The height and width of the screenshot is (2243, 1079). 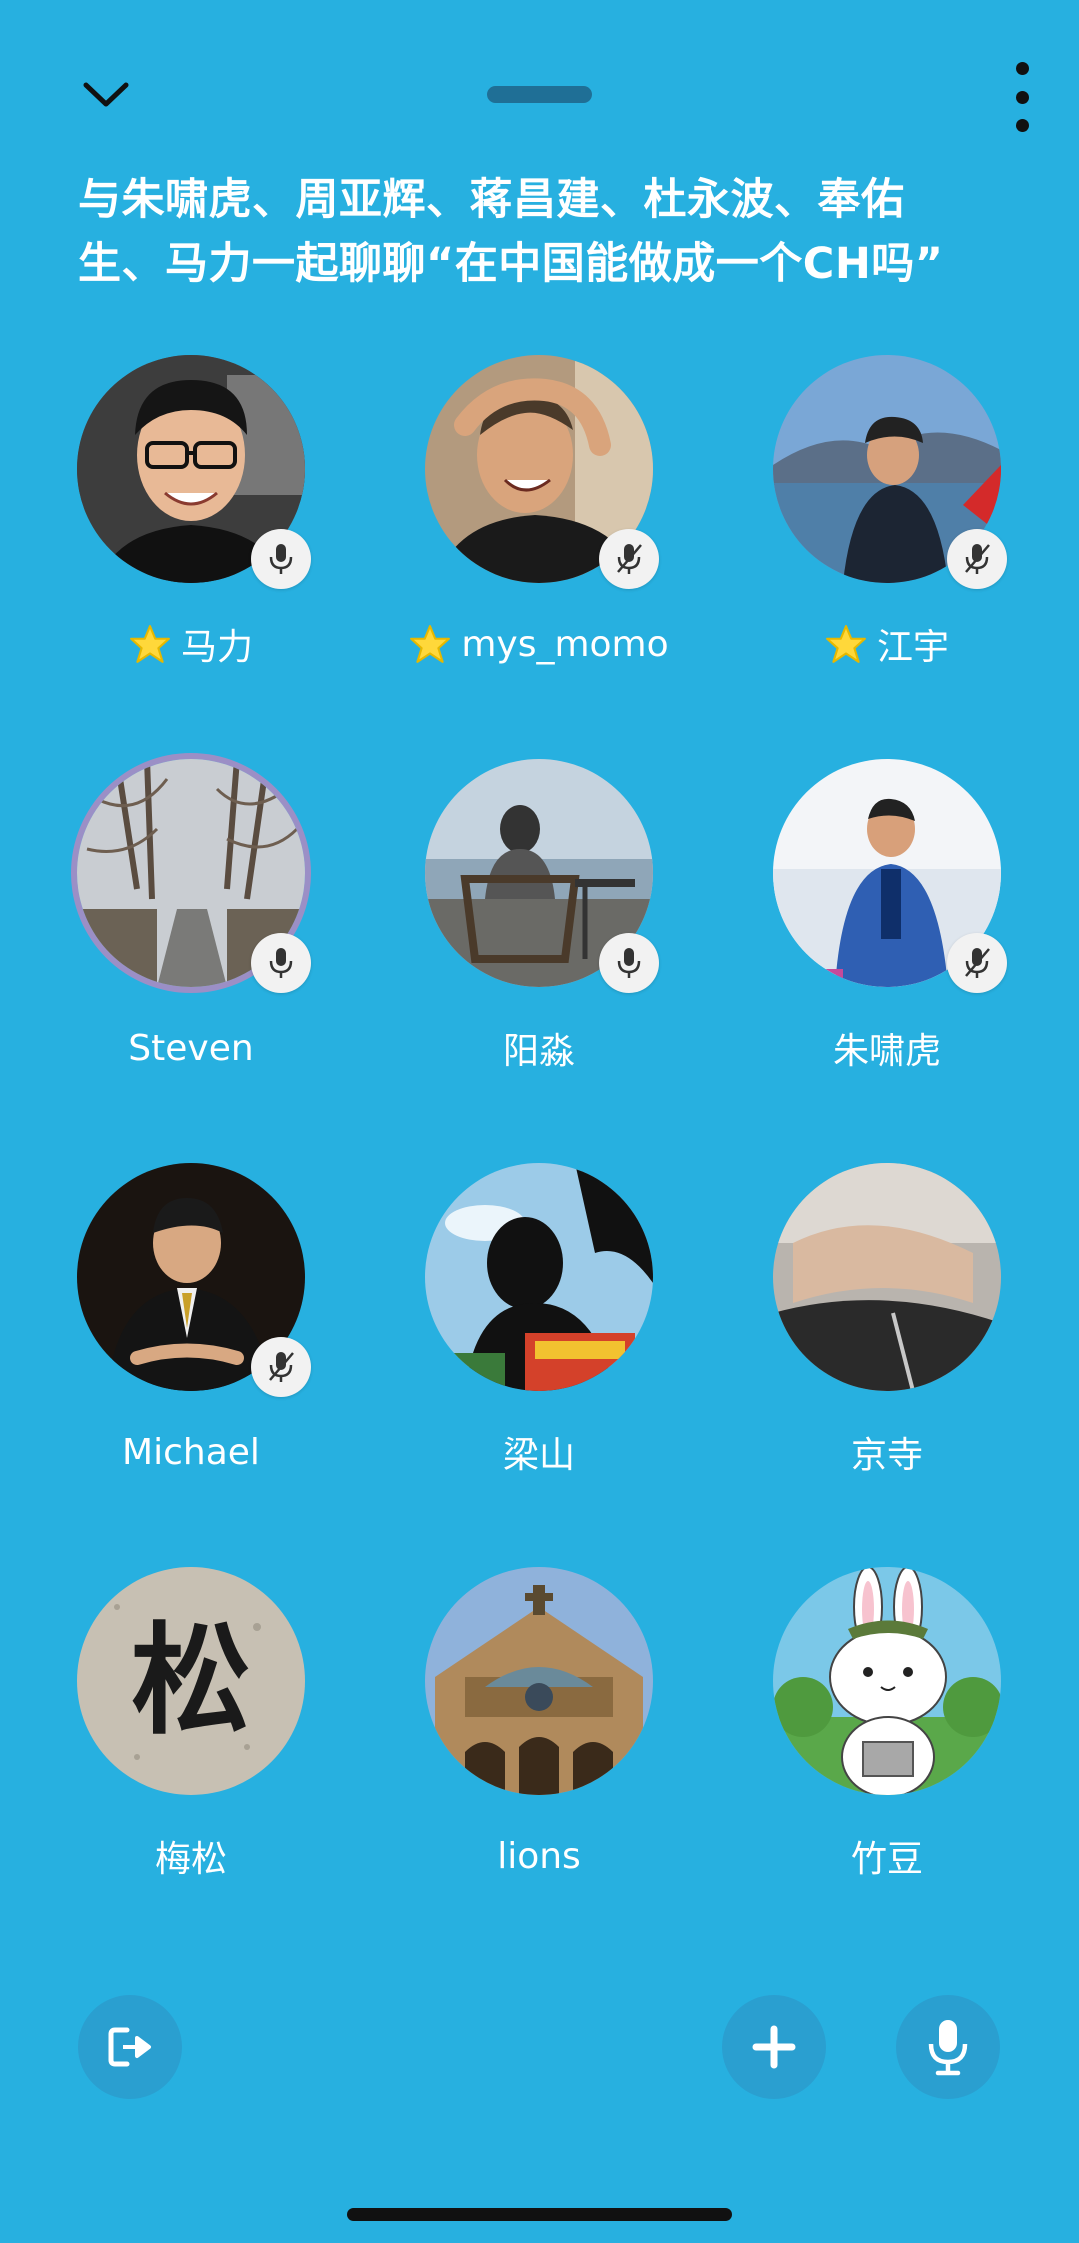 I want to click on plus-icon, so click(x=774, y=2047).